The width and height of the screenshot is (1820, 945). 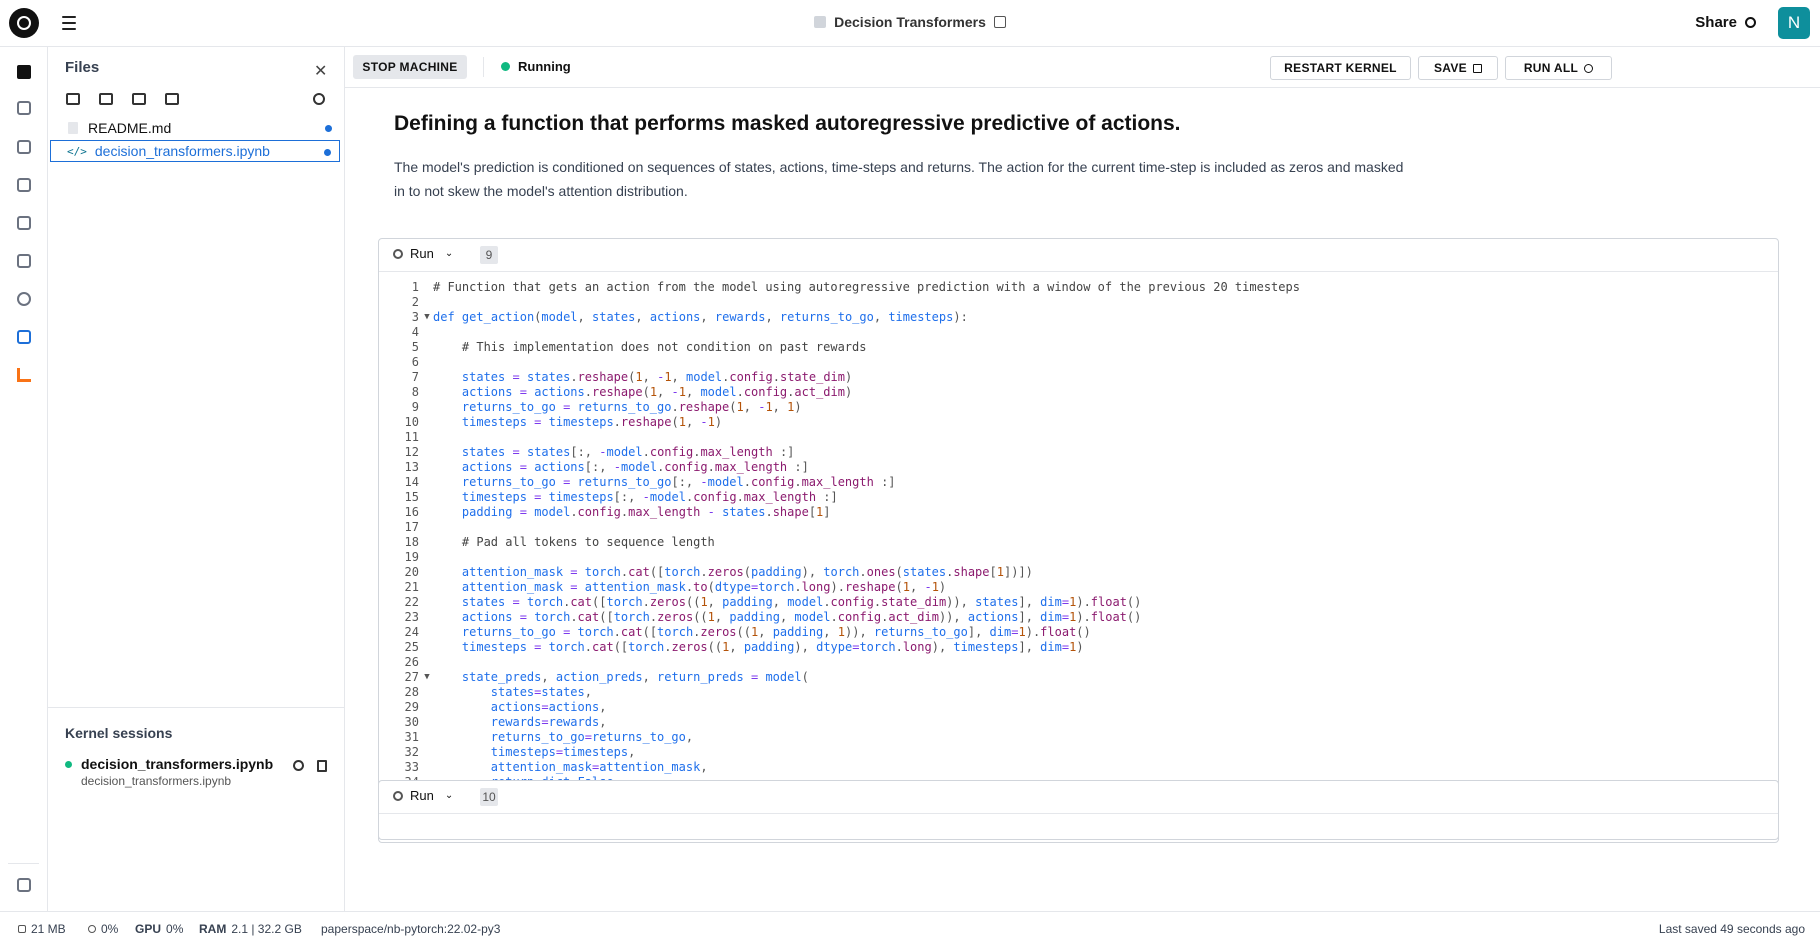 I want to click on stop-machine-button: STOP MACHINE, so click(x=410, y=67).